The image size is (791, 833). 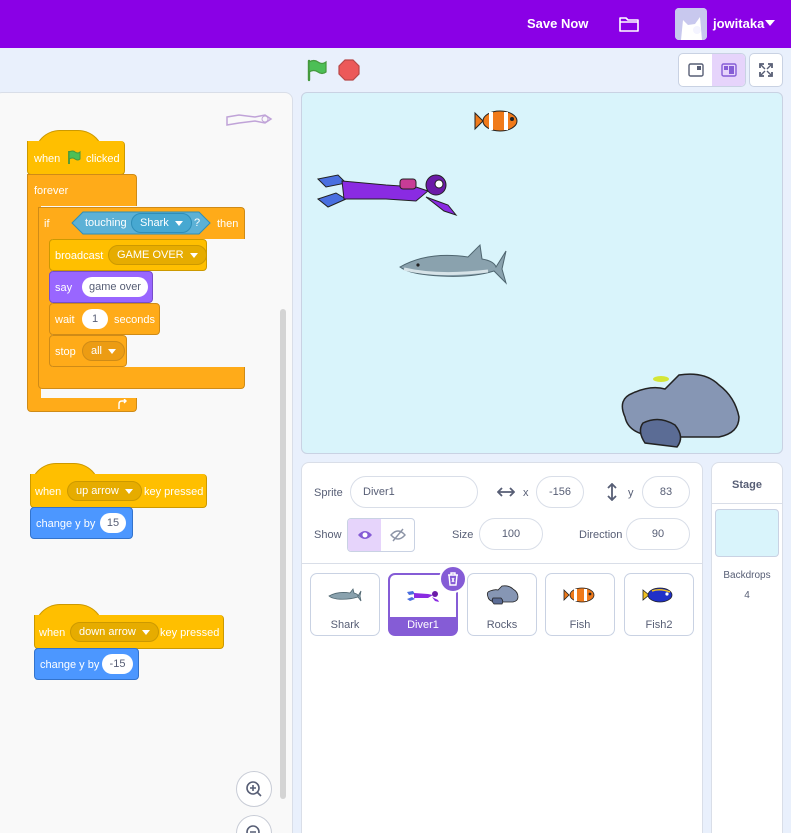 I want to click on dropdown-value: GAME OVER, so click(x=150, y=255).